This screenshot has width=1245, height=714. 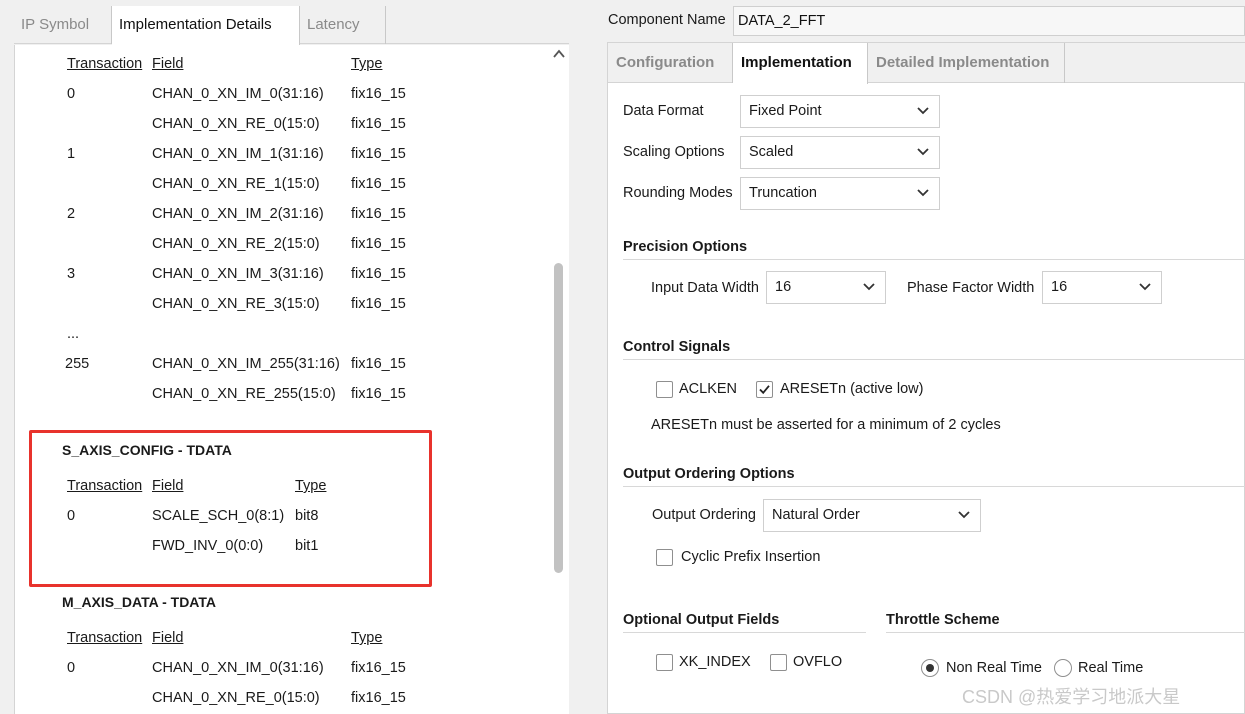 I want to click on throttle-scheme-title: Throttle Scheme, so click(x=943, y=620).